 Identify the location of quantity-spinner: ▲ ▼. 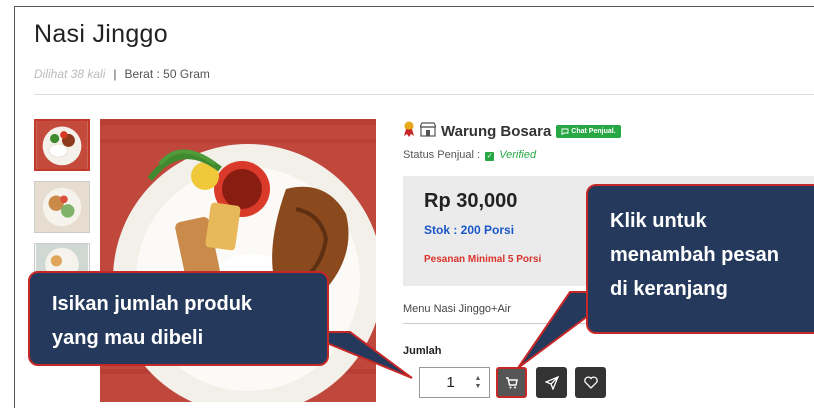
(478, 383).